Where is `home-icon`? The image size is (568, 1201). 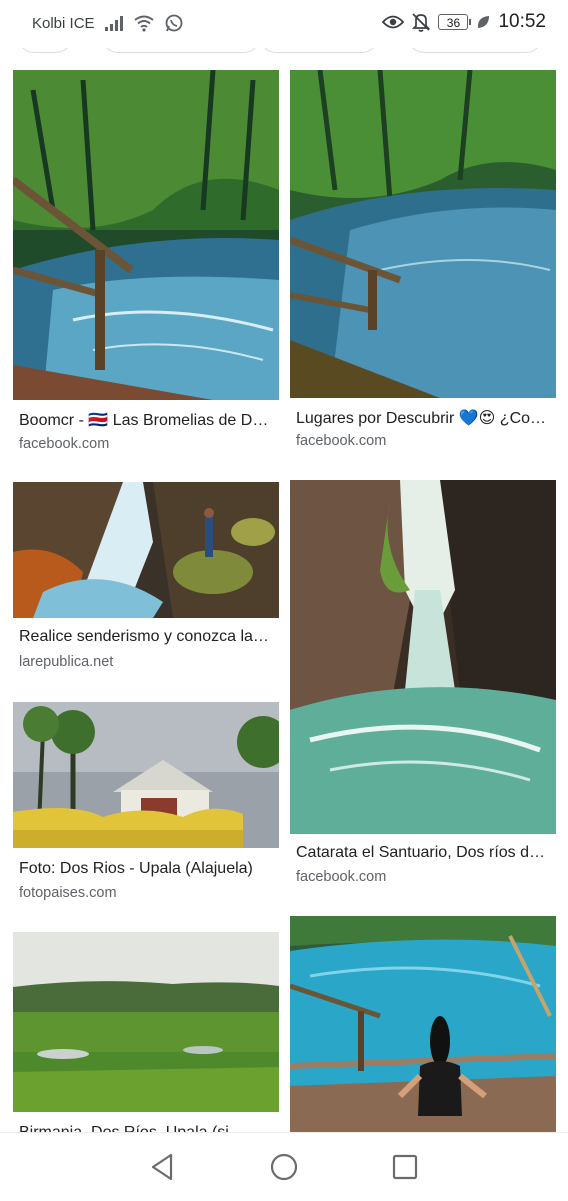
home-icon is located at coordinates (284, 1167).